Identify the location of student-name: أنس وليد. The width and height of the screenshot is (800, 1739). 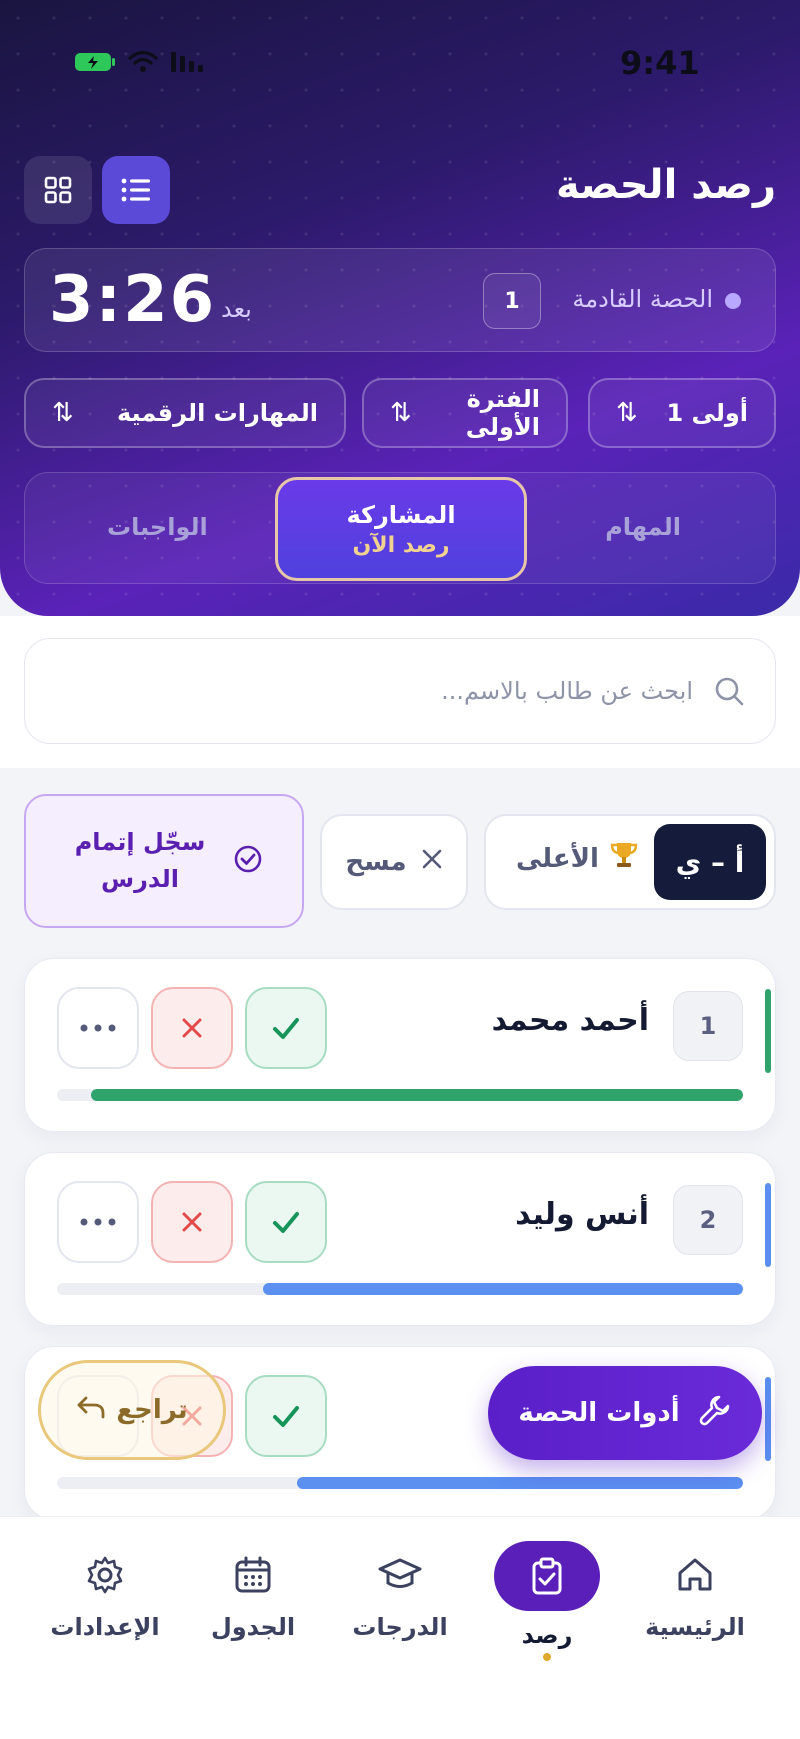
(582, 1214).